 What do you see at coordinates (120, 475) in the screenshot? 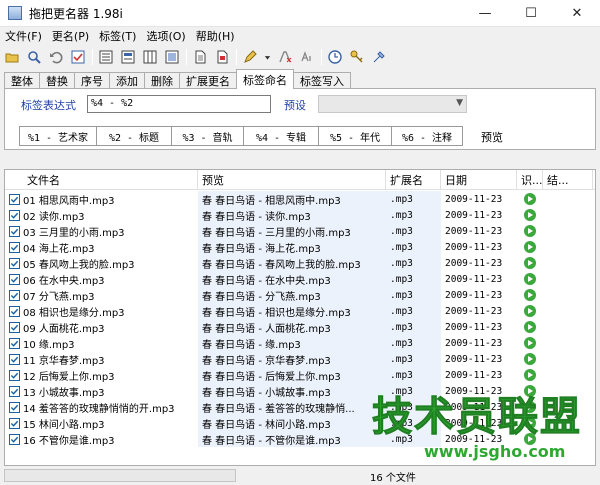
I see `horizontal-scrollbar` at bounding box center [120, 475].